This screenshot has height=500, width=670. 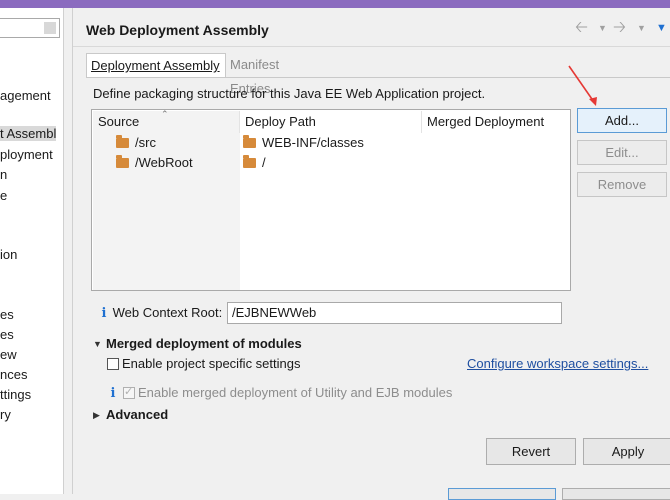 I want to click on forward-menu-chevron-icon: ▼, so click(x=641, y=28).